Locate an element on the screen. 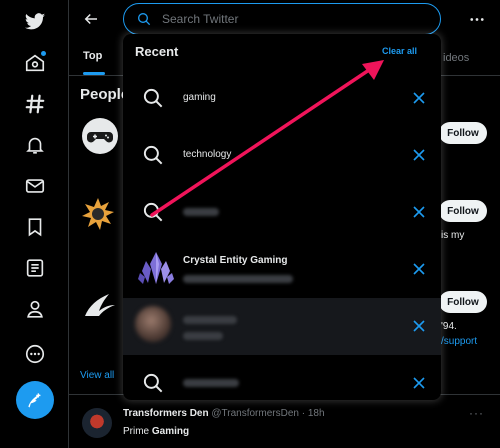 This screenshot has height=448, width=500. tweet-text: Prime Gaming is located at coordinates (156, 431).